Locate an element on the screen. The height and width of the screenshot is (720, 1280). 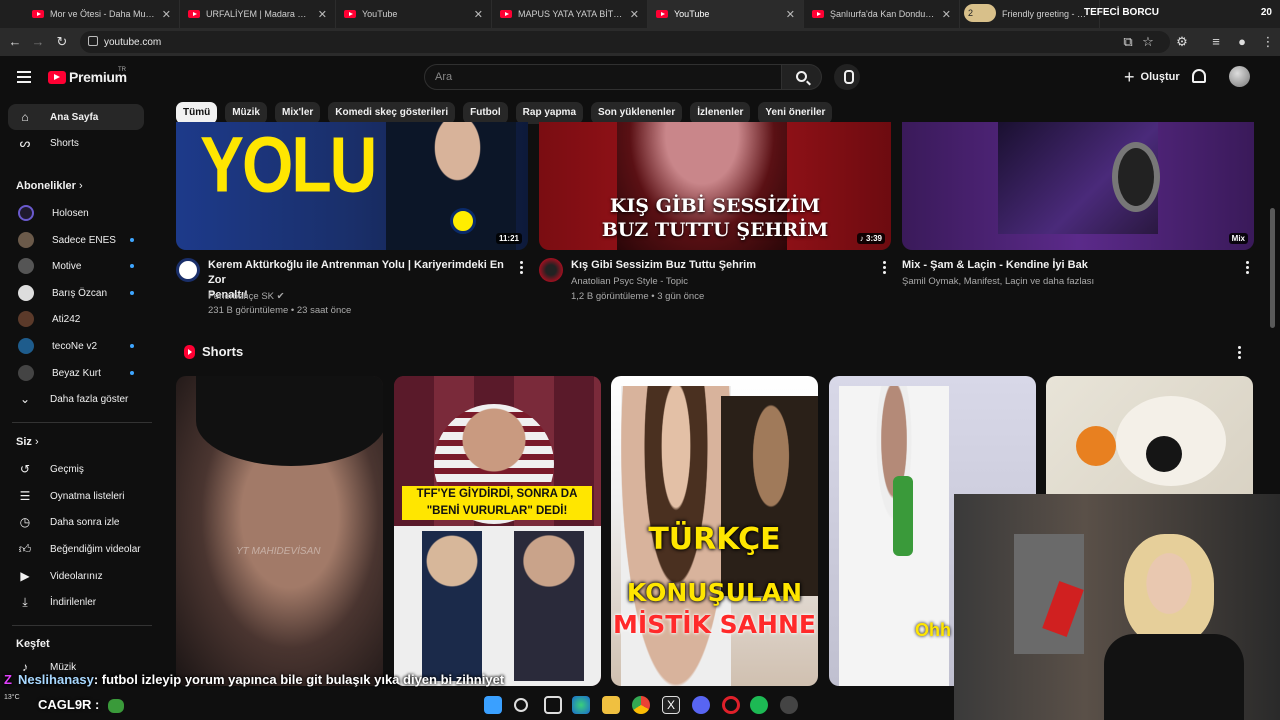
task-view-icon is located at coordinates (553, 705).